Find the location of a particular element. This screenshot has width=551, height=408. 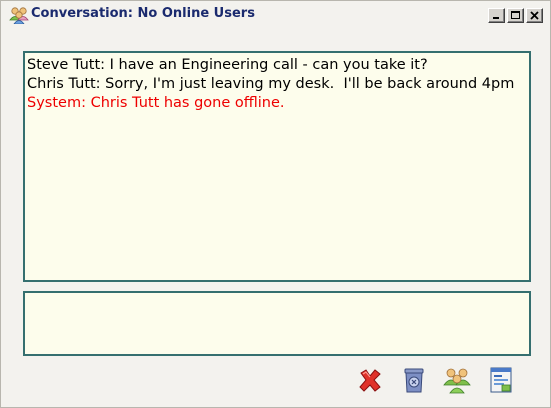

minimize-icon is located at coordinates (496, 18).